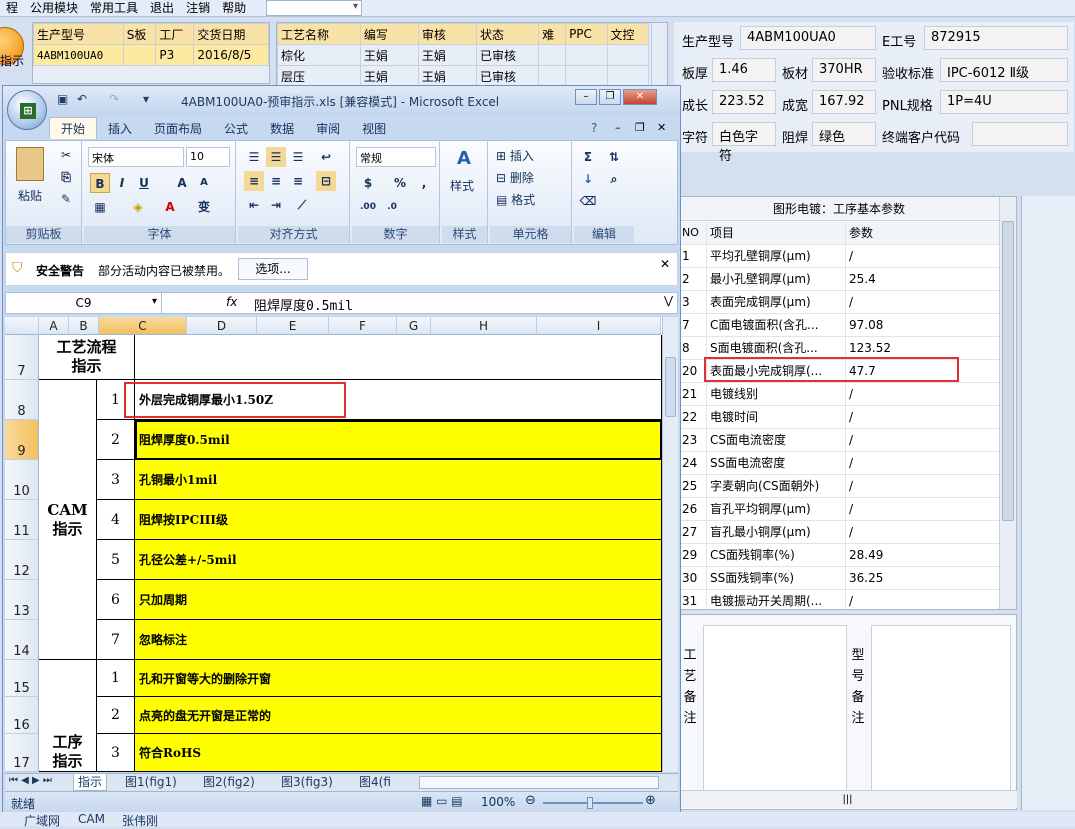 The width and height of the screenshot is (1075, 829). Describe the element at coordinates (588, 179) in the screenshot. I see `fill-icon: ↓` at that location.